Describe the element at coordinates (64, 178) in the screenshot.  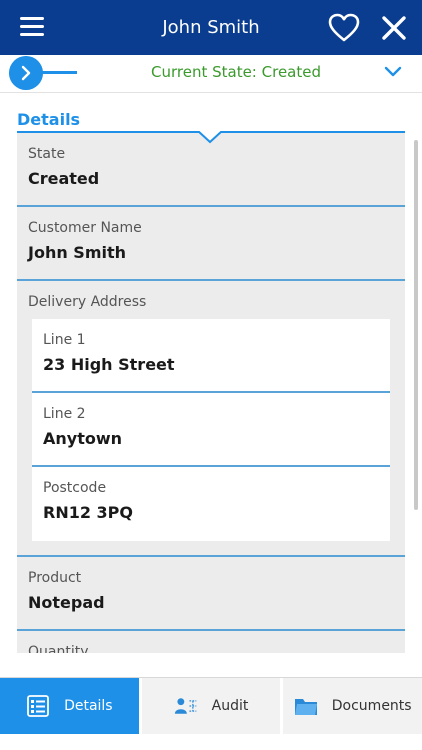
I see `field-value: Created` at that location.